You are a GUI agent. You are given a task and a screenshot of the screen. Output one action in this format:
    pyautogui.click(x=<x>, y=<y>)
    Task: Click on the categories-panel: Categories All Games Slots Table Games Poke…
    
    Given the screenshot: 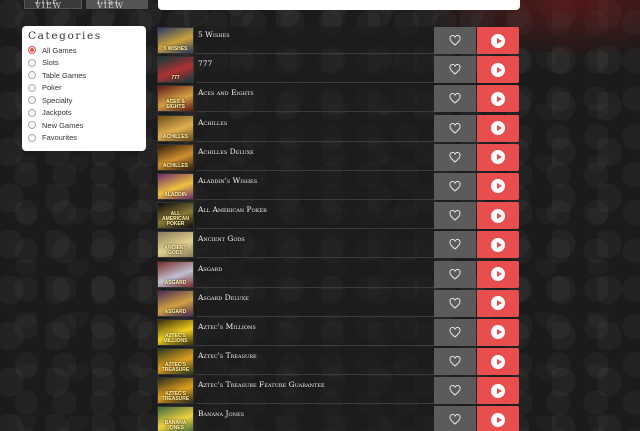 What is the action you would take?
    pyautogui.click(x=84, y=88)
    